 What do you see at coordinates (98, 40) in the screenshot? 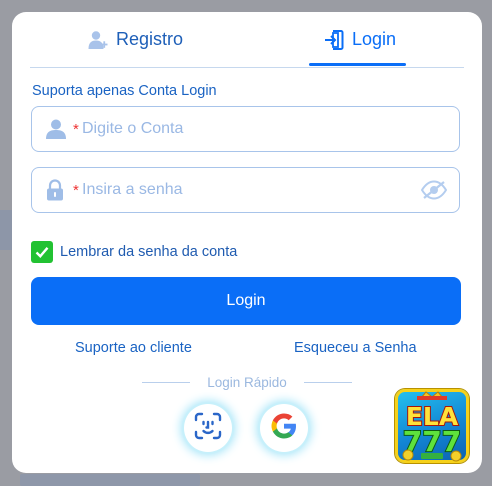
I see `add-user-icon` at bounding box center [98, 40].